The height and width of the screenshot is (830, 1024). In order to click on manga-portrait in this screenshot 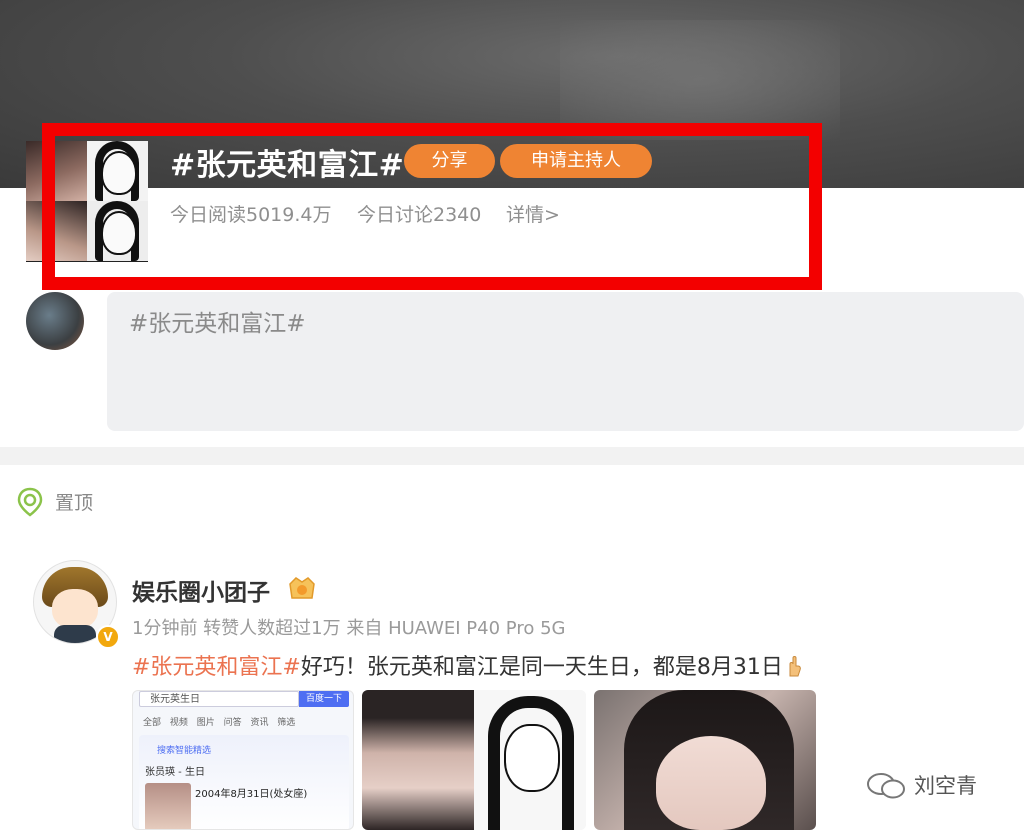, I will do `click(530, 760)`.